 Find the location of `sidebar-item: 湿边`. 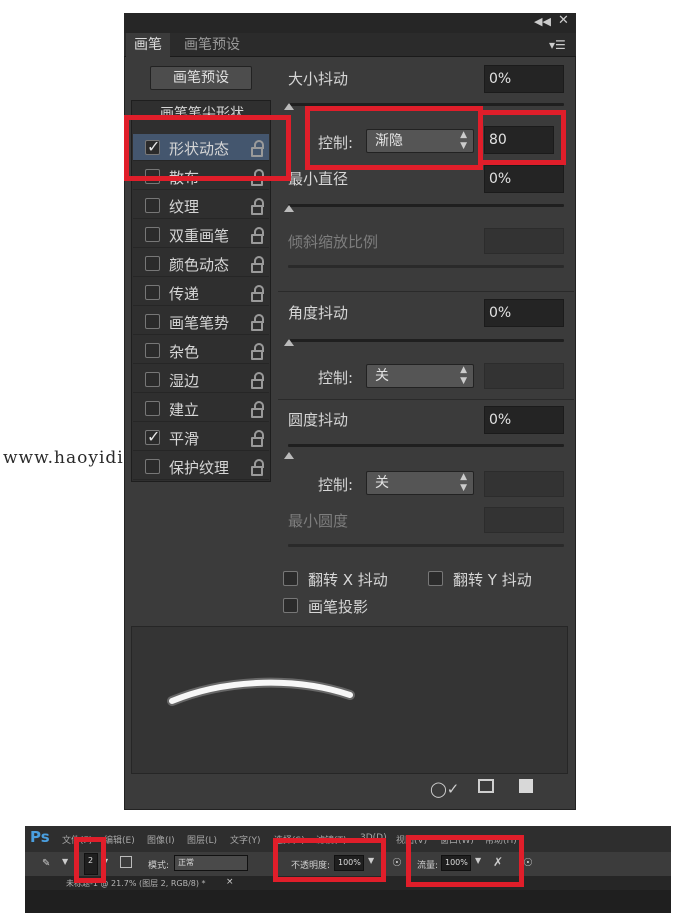

sidebar-item: 湿边 is located at coordinates (201, 379).